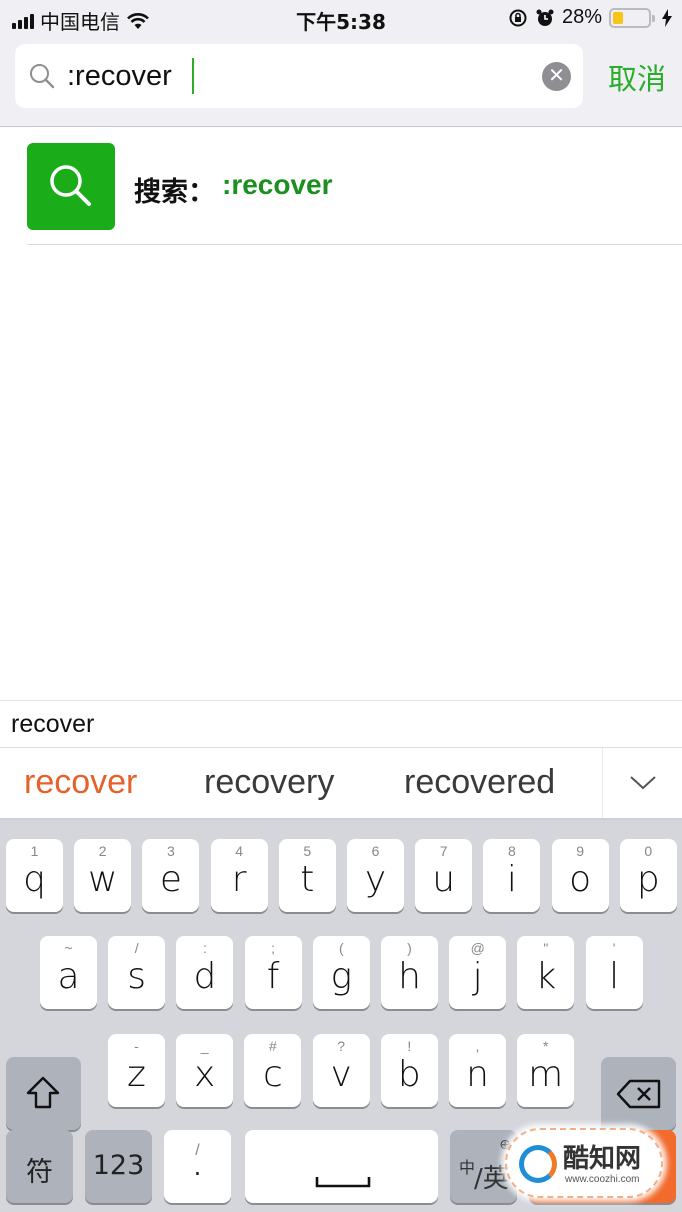 This screenshot has width=682, height=1212. I want to click on key-p: 0p, so click(648, 875).